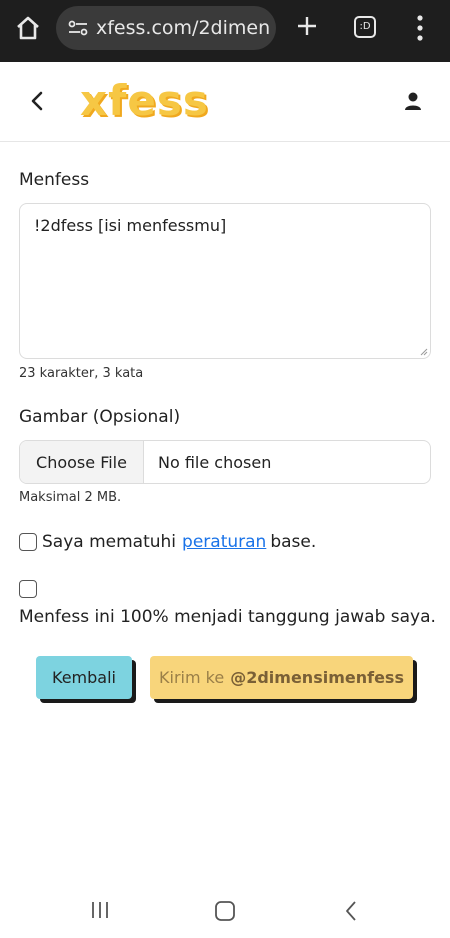 The height and width of the screenshot is (938, 450). Describe the element at coordinates (307, 26) in the screenshot. I see `new-tab-icon` at that location.